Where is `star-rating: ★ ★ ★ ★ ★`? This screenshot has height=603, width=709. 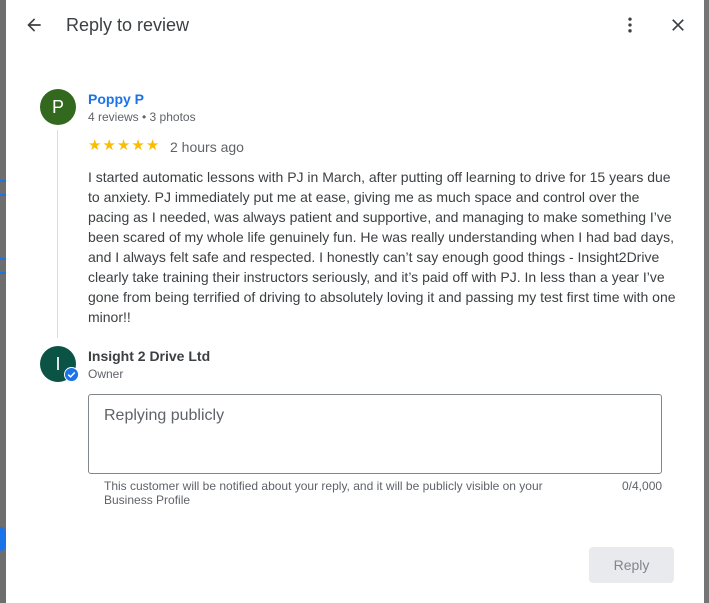
star-rating: ★ ★ ★ ★ ★ is located at coordinates (123, 146).